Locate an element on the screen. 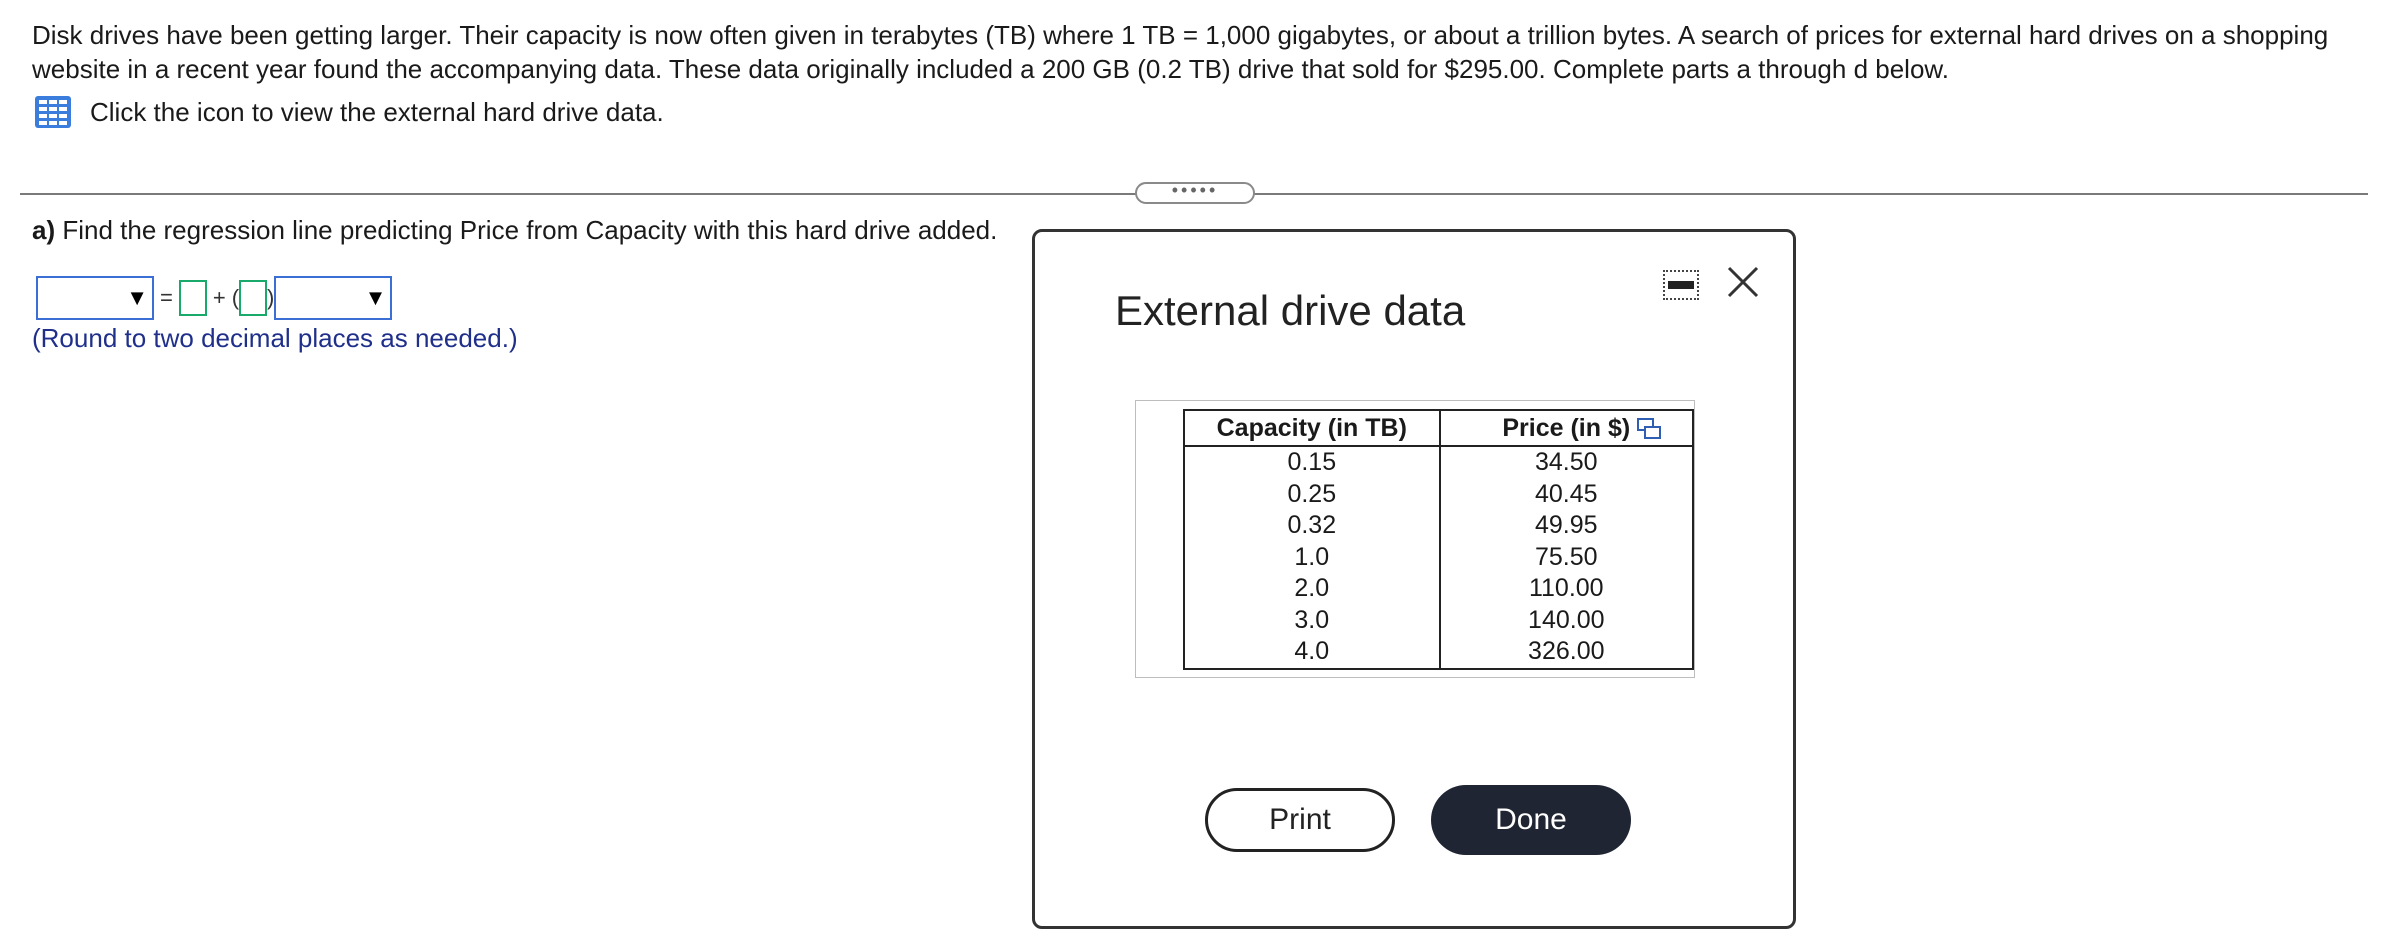 This screenshot has height=948, width=2388. price-cell: 326.00 is located at coordinates (1566, 653).